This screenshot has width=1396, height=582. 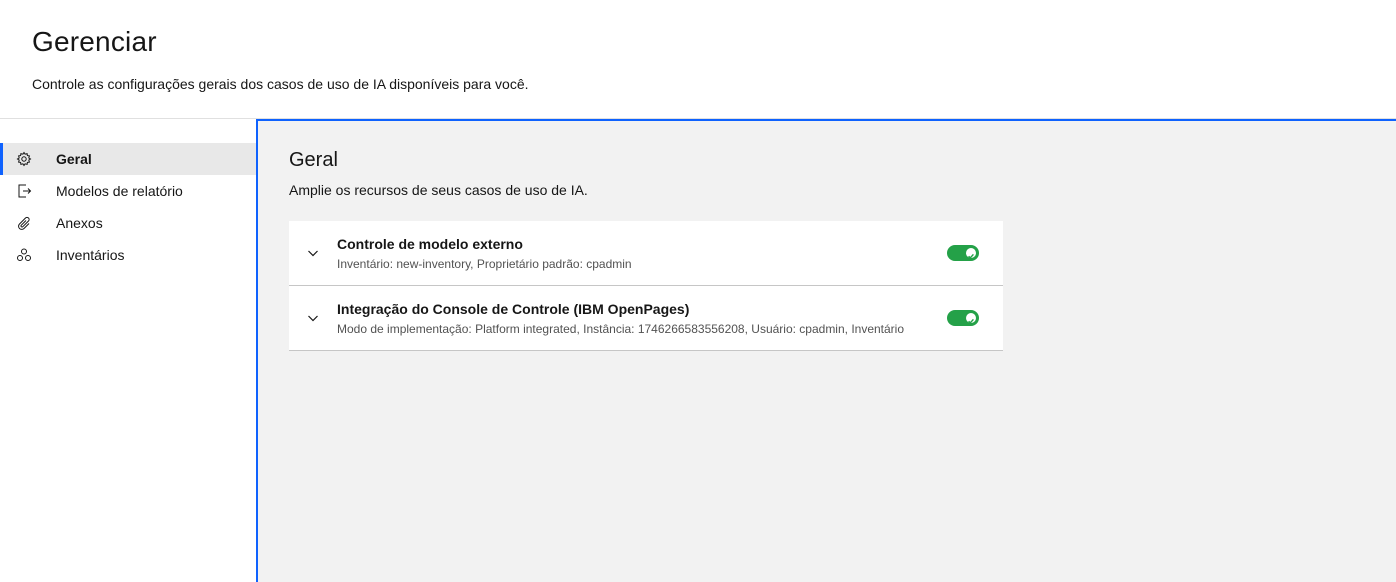 What do you see at coordinates (94, 41) in the screenshot?
I see `page-title: Gerenciar` at bounding box center [94, 41].